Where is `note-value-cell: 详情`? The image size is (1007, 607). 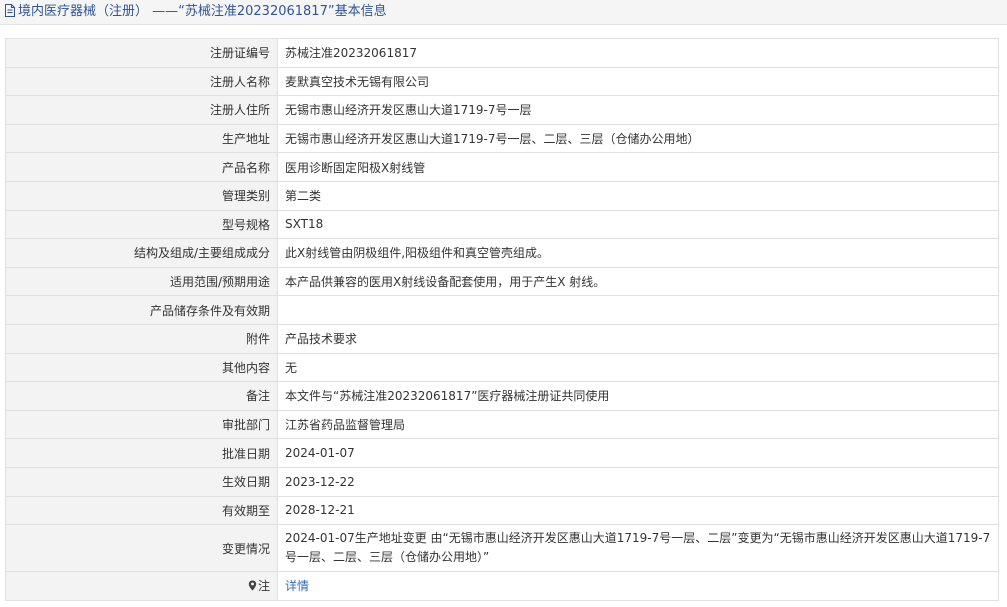 note-value-cell: 详情 is located at coordinates (638, 586).